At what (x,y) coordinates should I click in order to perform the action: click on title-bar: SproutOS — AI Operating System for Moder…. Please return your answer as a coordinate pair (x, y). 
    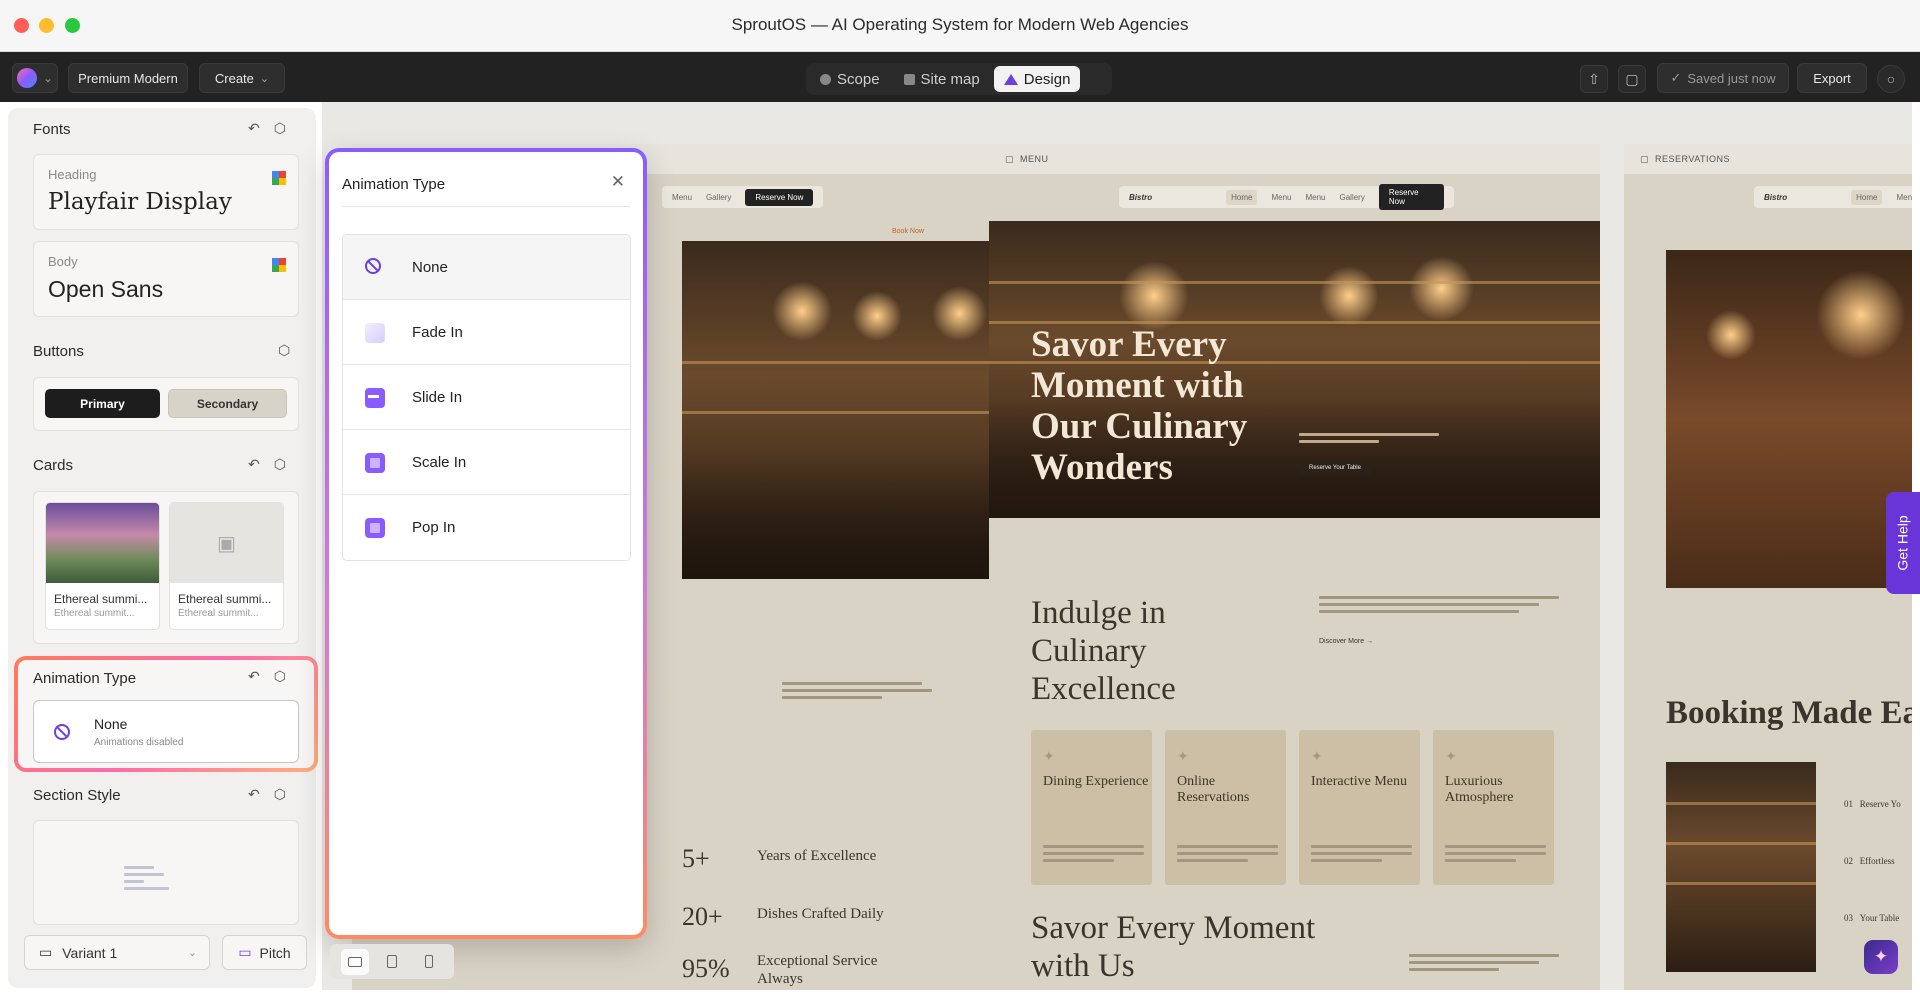
    Looking at the image, I should click on (960, 26).